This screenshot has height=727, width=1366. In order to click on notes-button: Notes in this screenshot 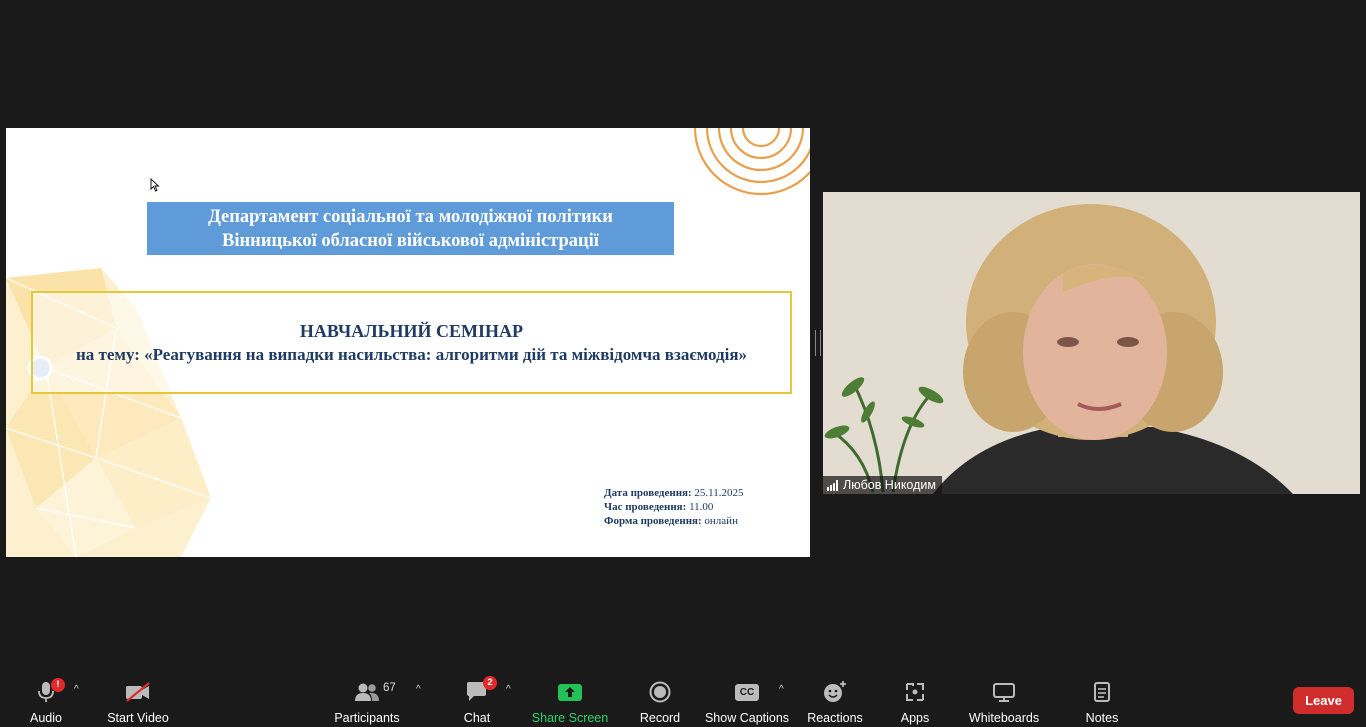, I will do `click(1102, 699)`.